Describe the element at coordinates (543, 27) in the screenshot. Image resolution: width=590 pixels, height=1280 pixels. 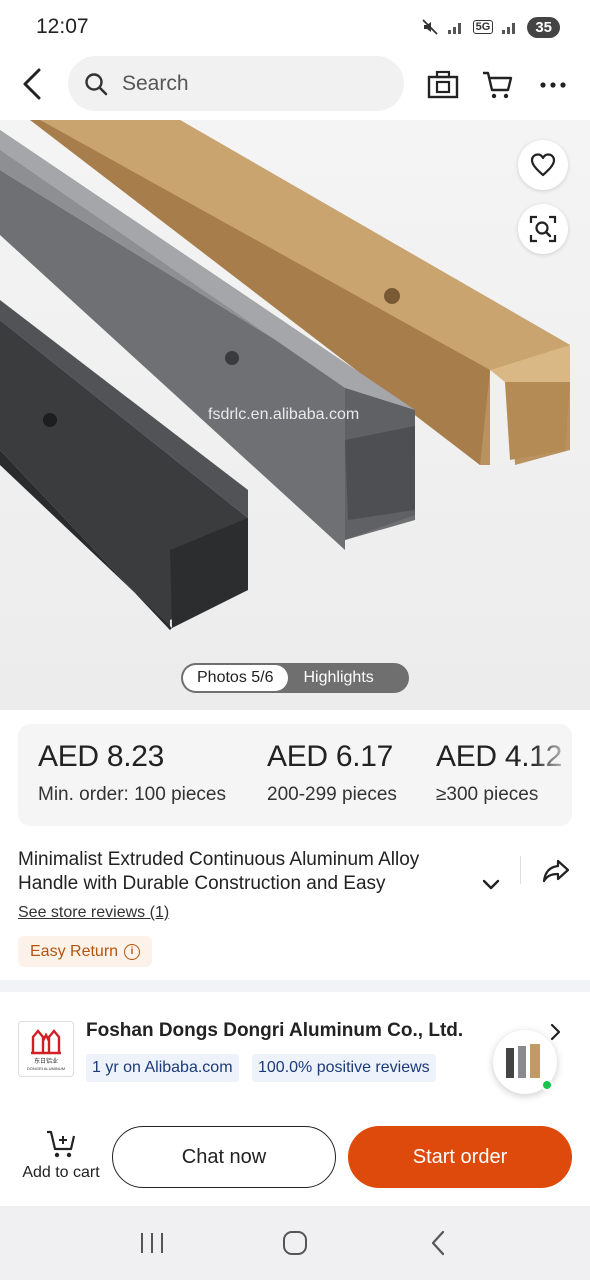
I see `battery-icon: 35` at that location.